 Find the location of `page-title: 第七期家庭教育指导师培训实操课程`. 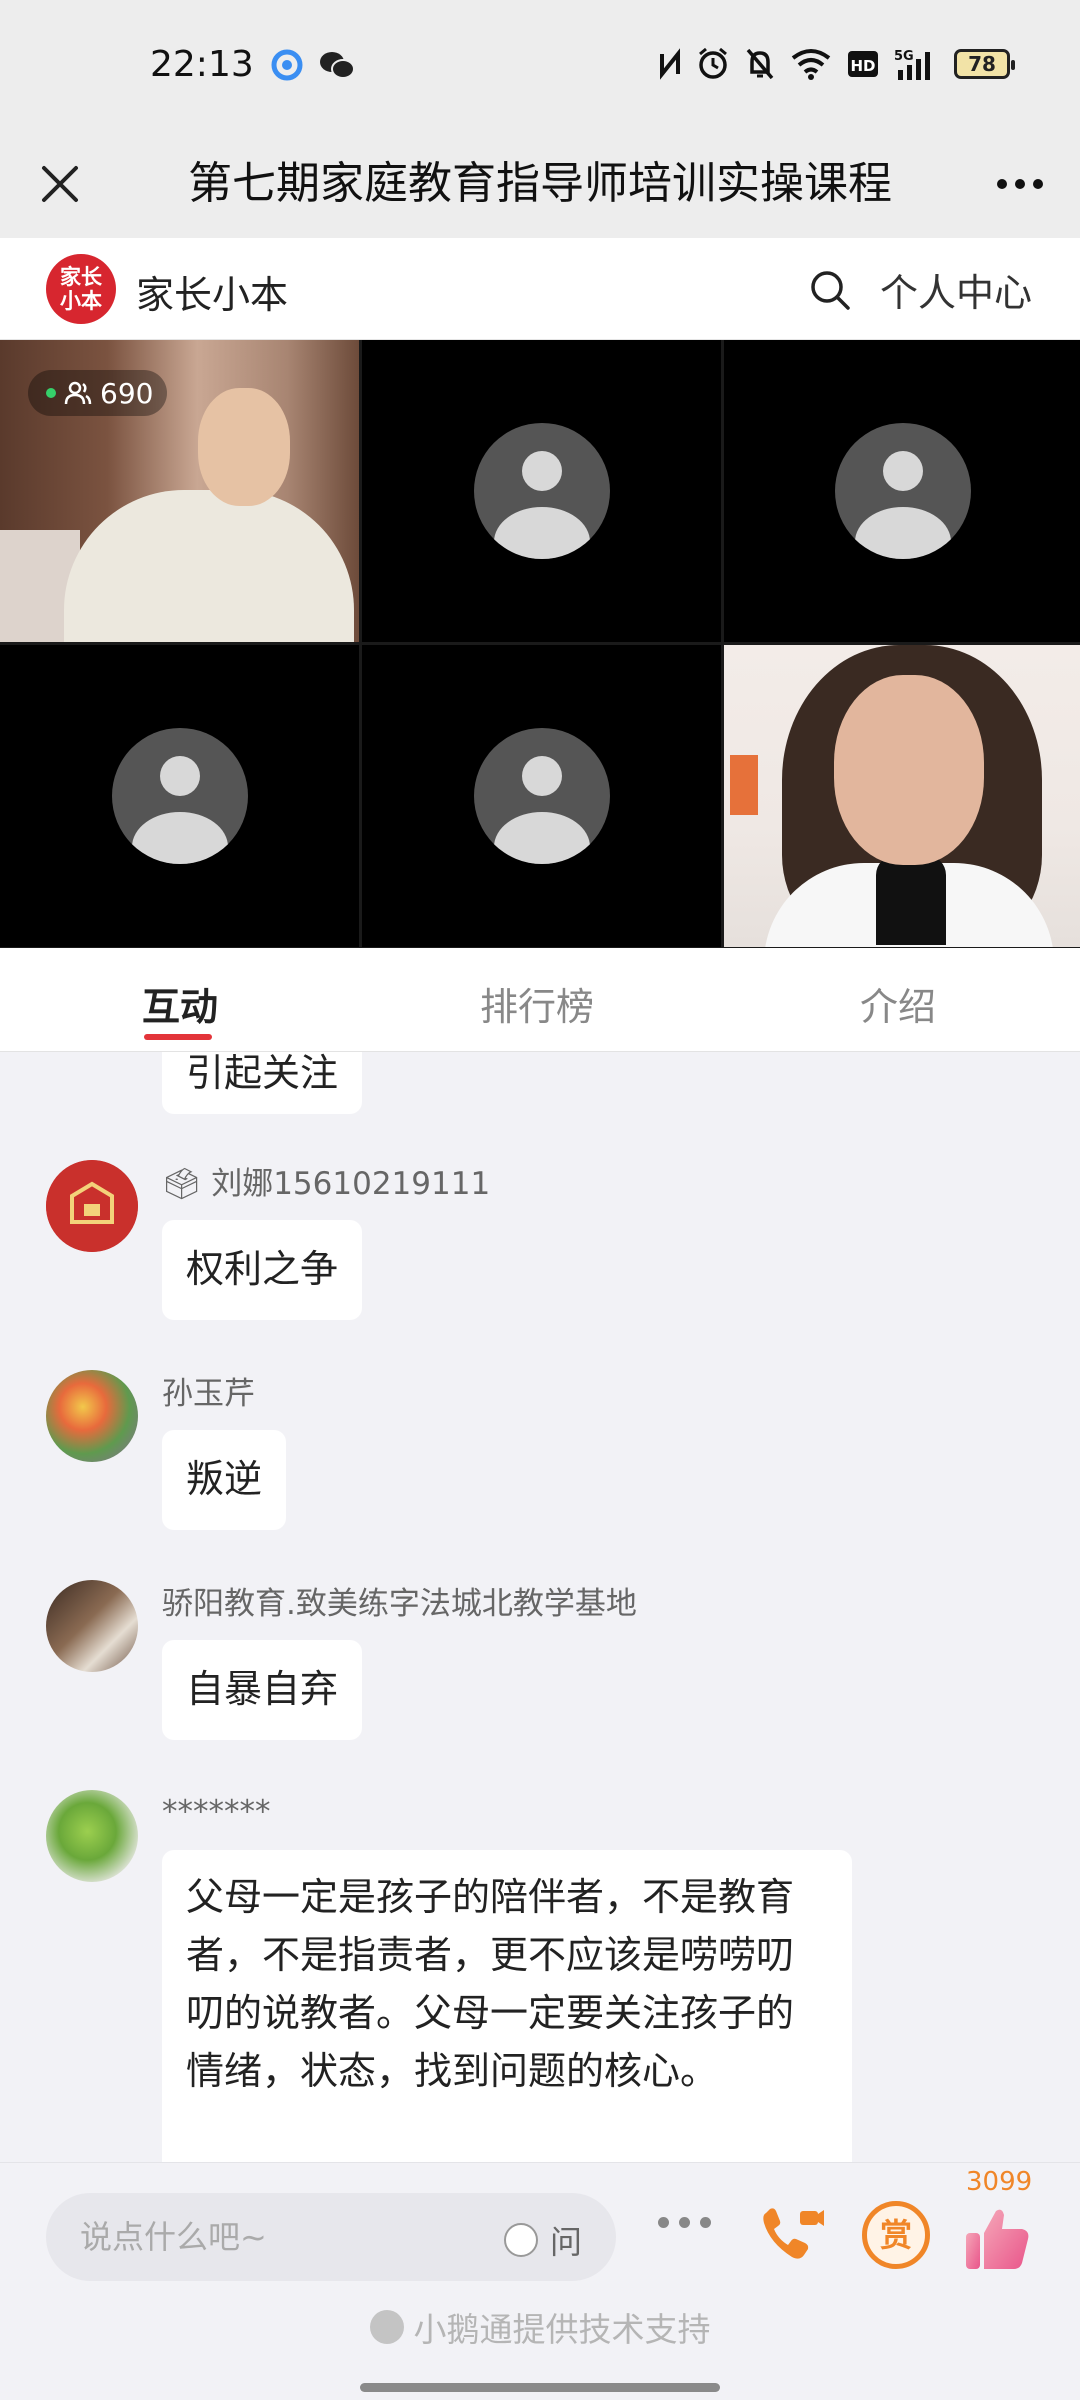

page-title: 第七期家庭教育指导师培训实操课程 is located at coordinates (540, 183).